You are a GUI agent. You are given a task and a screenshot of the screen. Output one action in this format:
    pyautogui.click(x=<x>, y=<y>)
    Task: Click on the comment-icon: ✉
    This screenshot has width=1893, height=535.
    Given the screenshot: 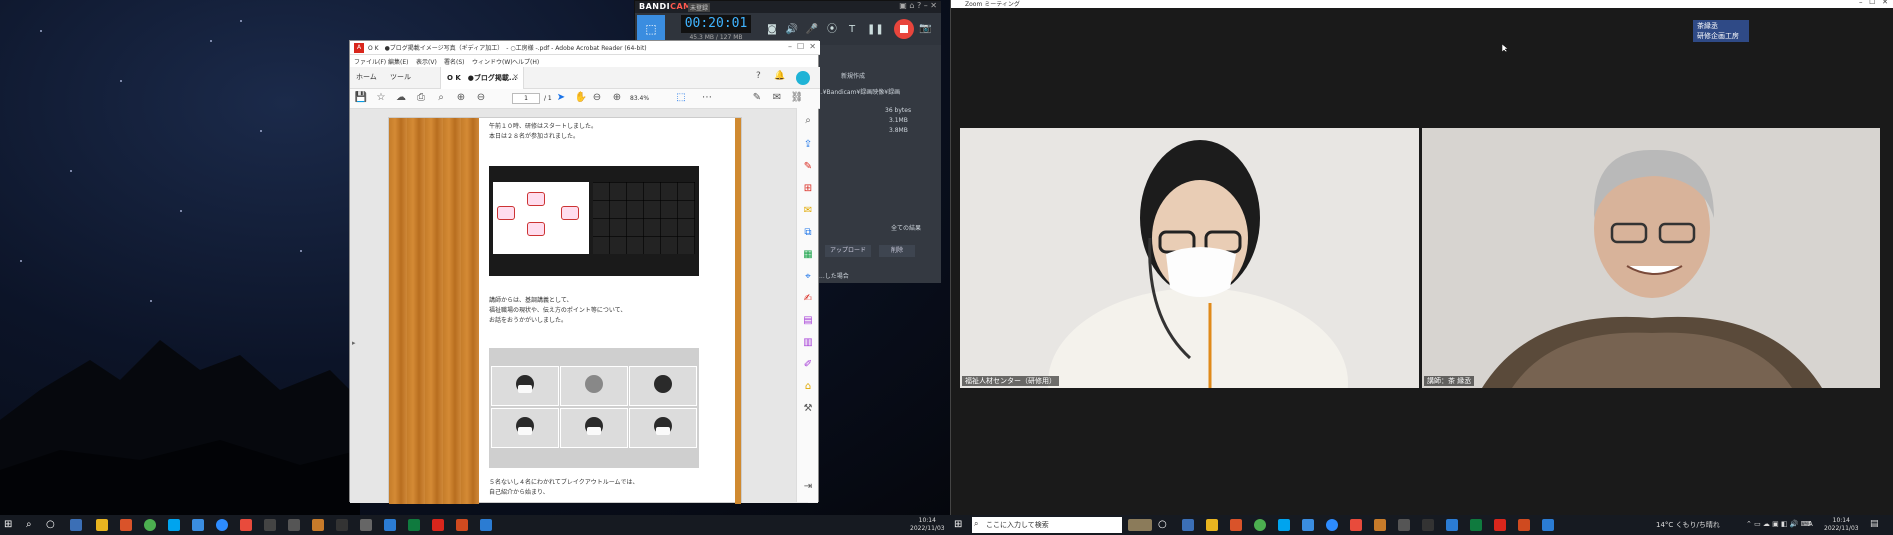 What is the action you would take?
    pyautogui.click(x=808, y=211)
    